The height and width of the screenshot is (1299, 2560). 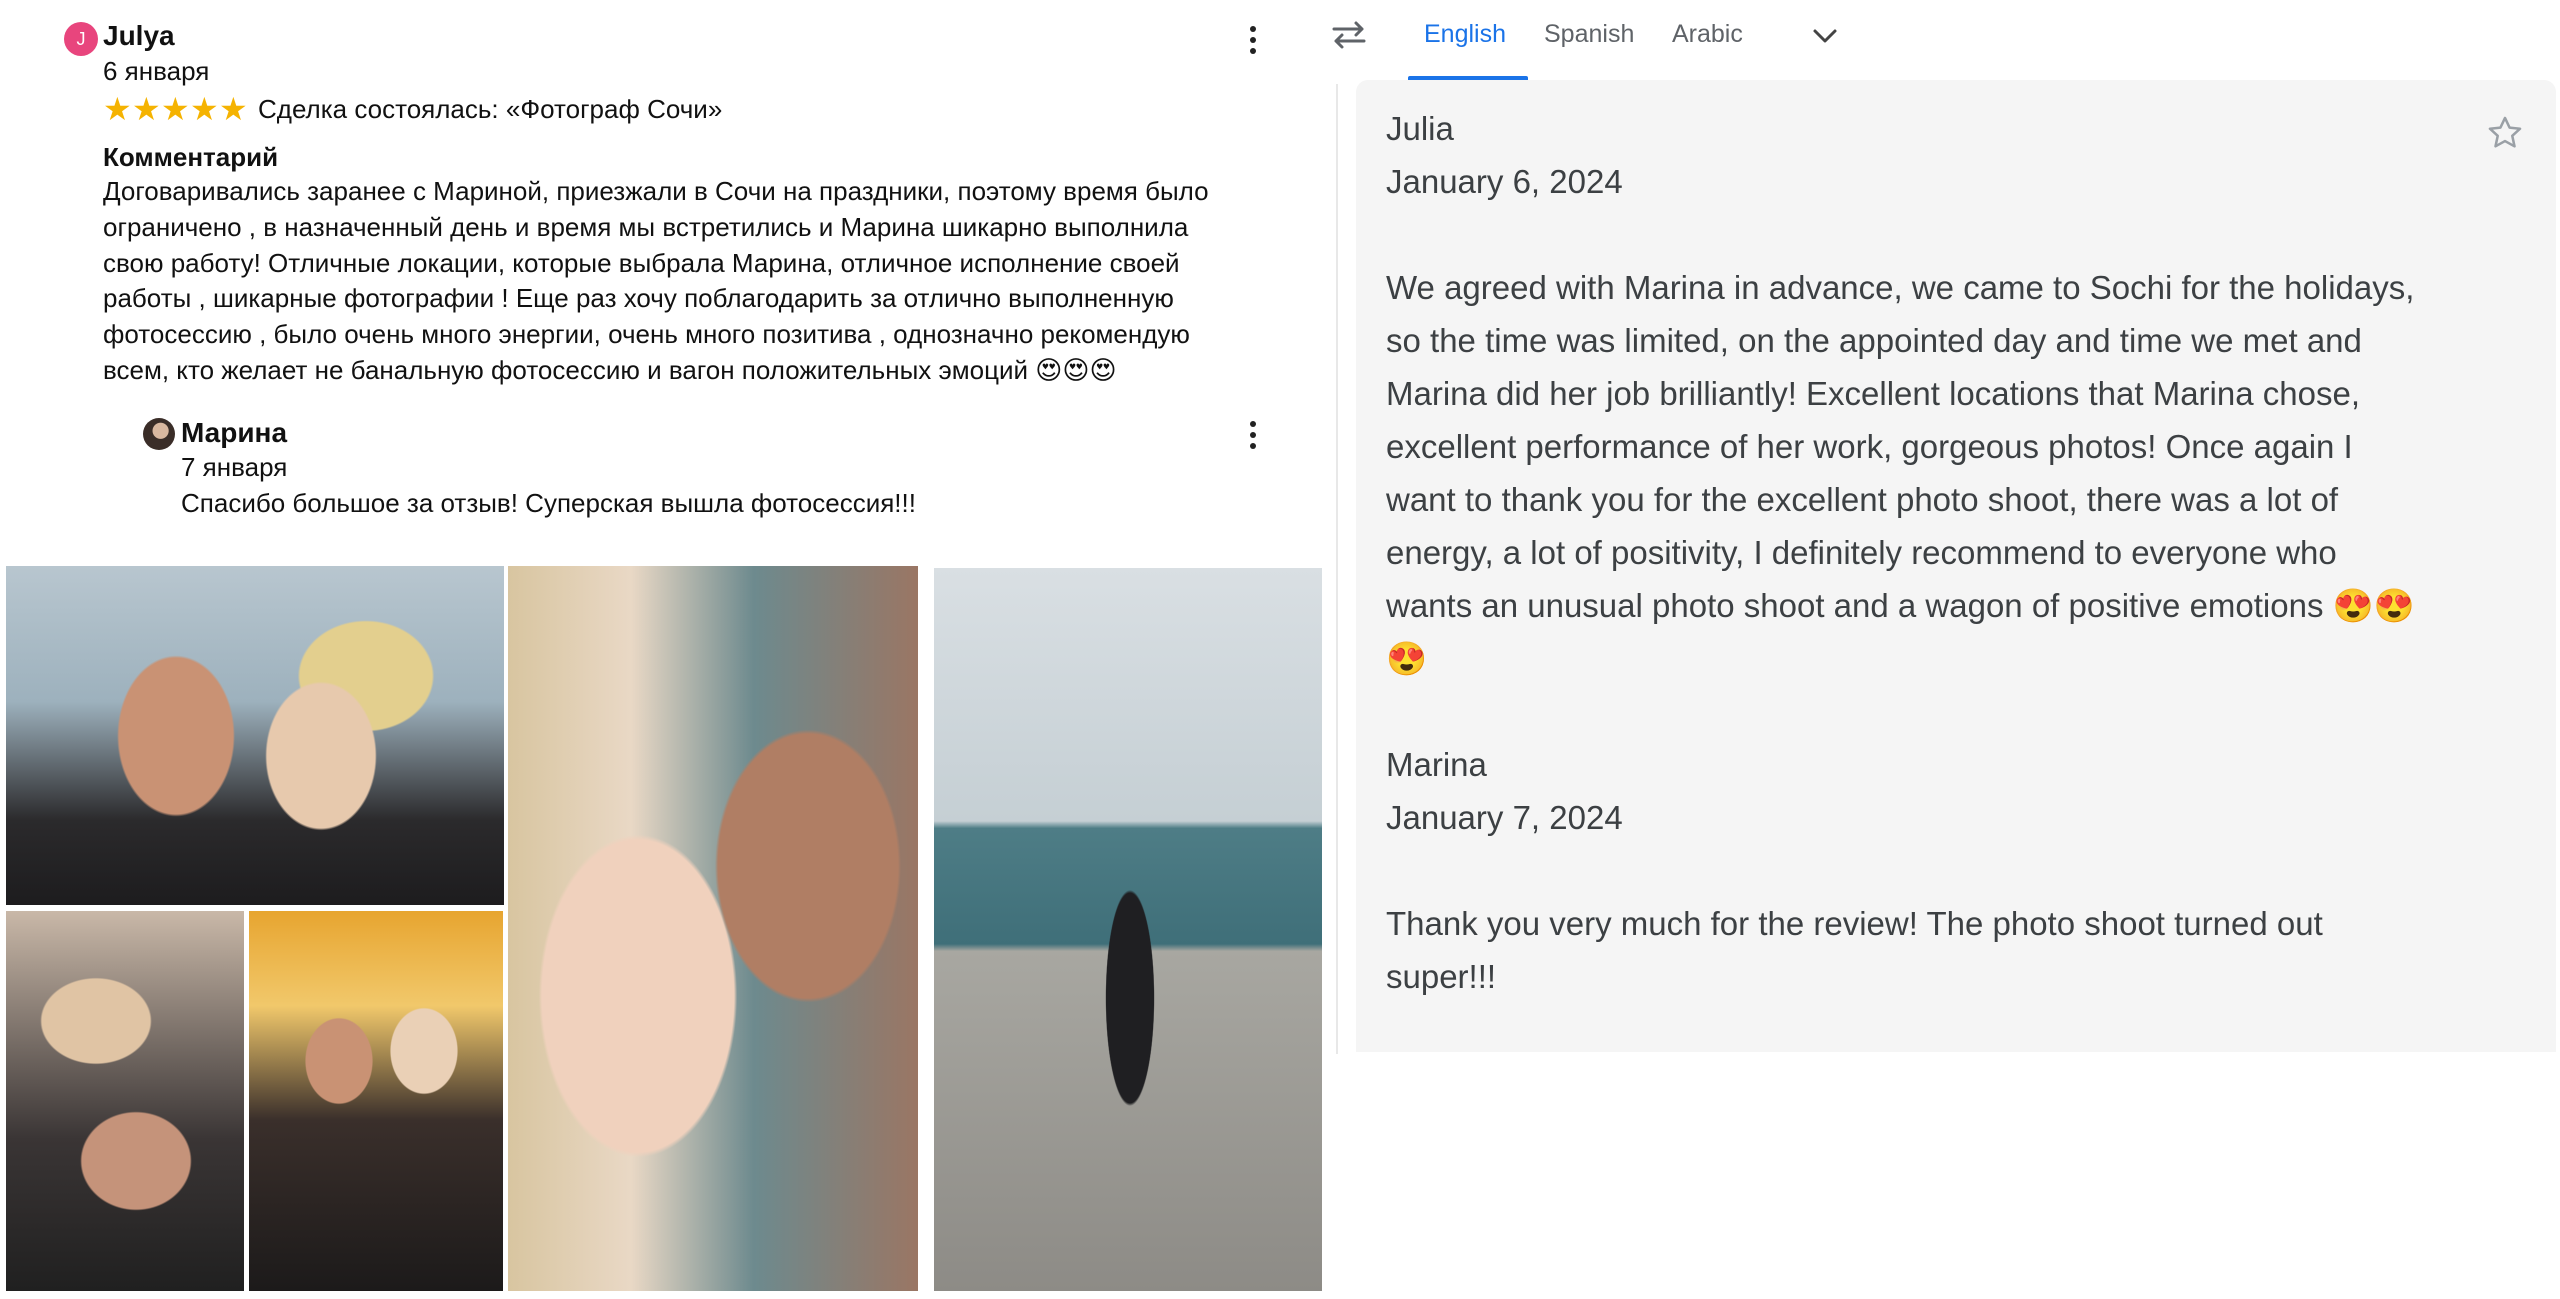 I want to click on tab-arabic: Arabic, so click(x=1707, y=34).